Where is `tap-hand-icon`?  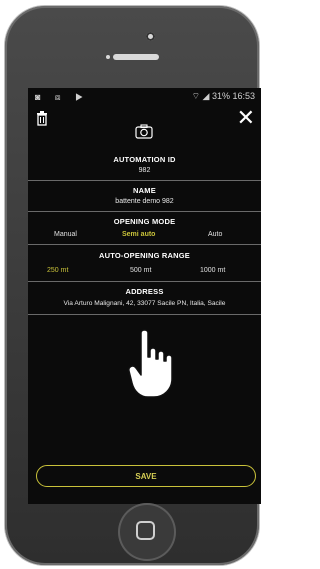 tap-hand-icon is located at coordinates (150, 363).